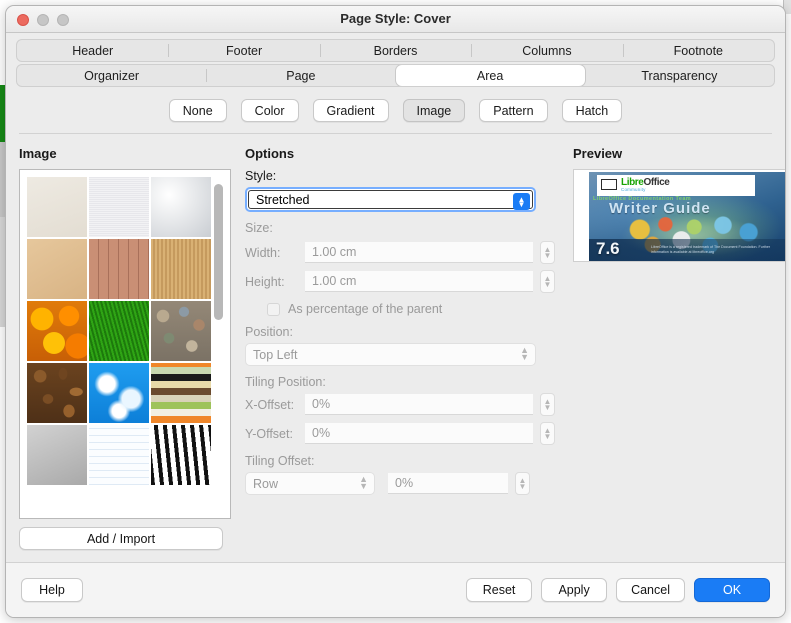 Image resolution: width=791 pixels, height=623 pixels. I want to click on fill-type-gradient-button: Gradient, so click(350, 110).